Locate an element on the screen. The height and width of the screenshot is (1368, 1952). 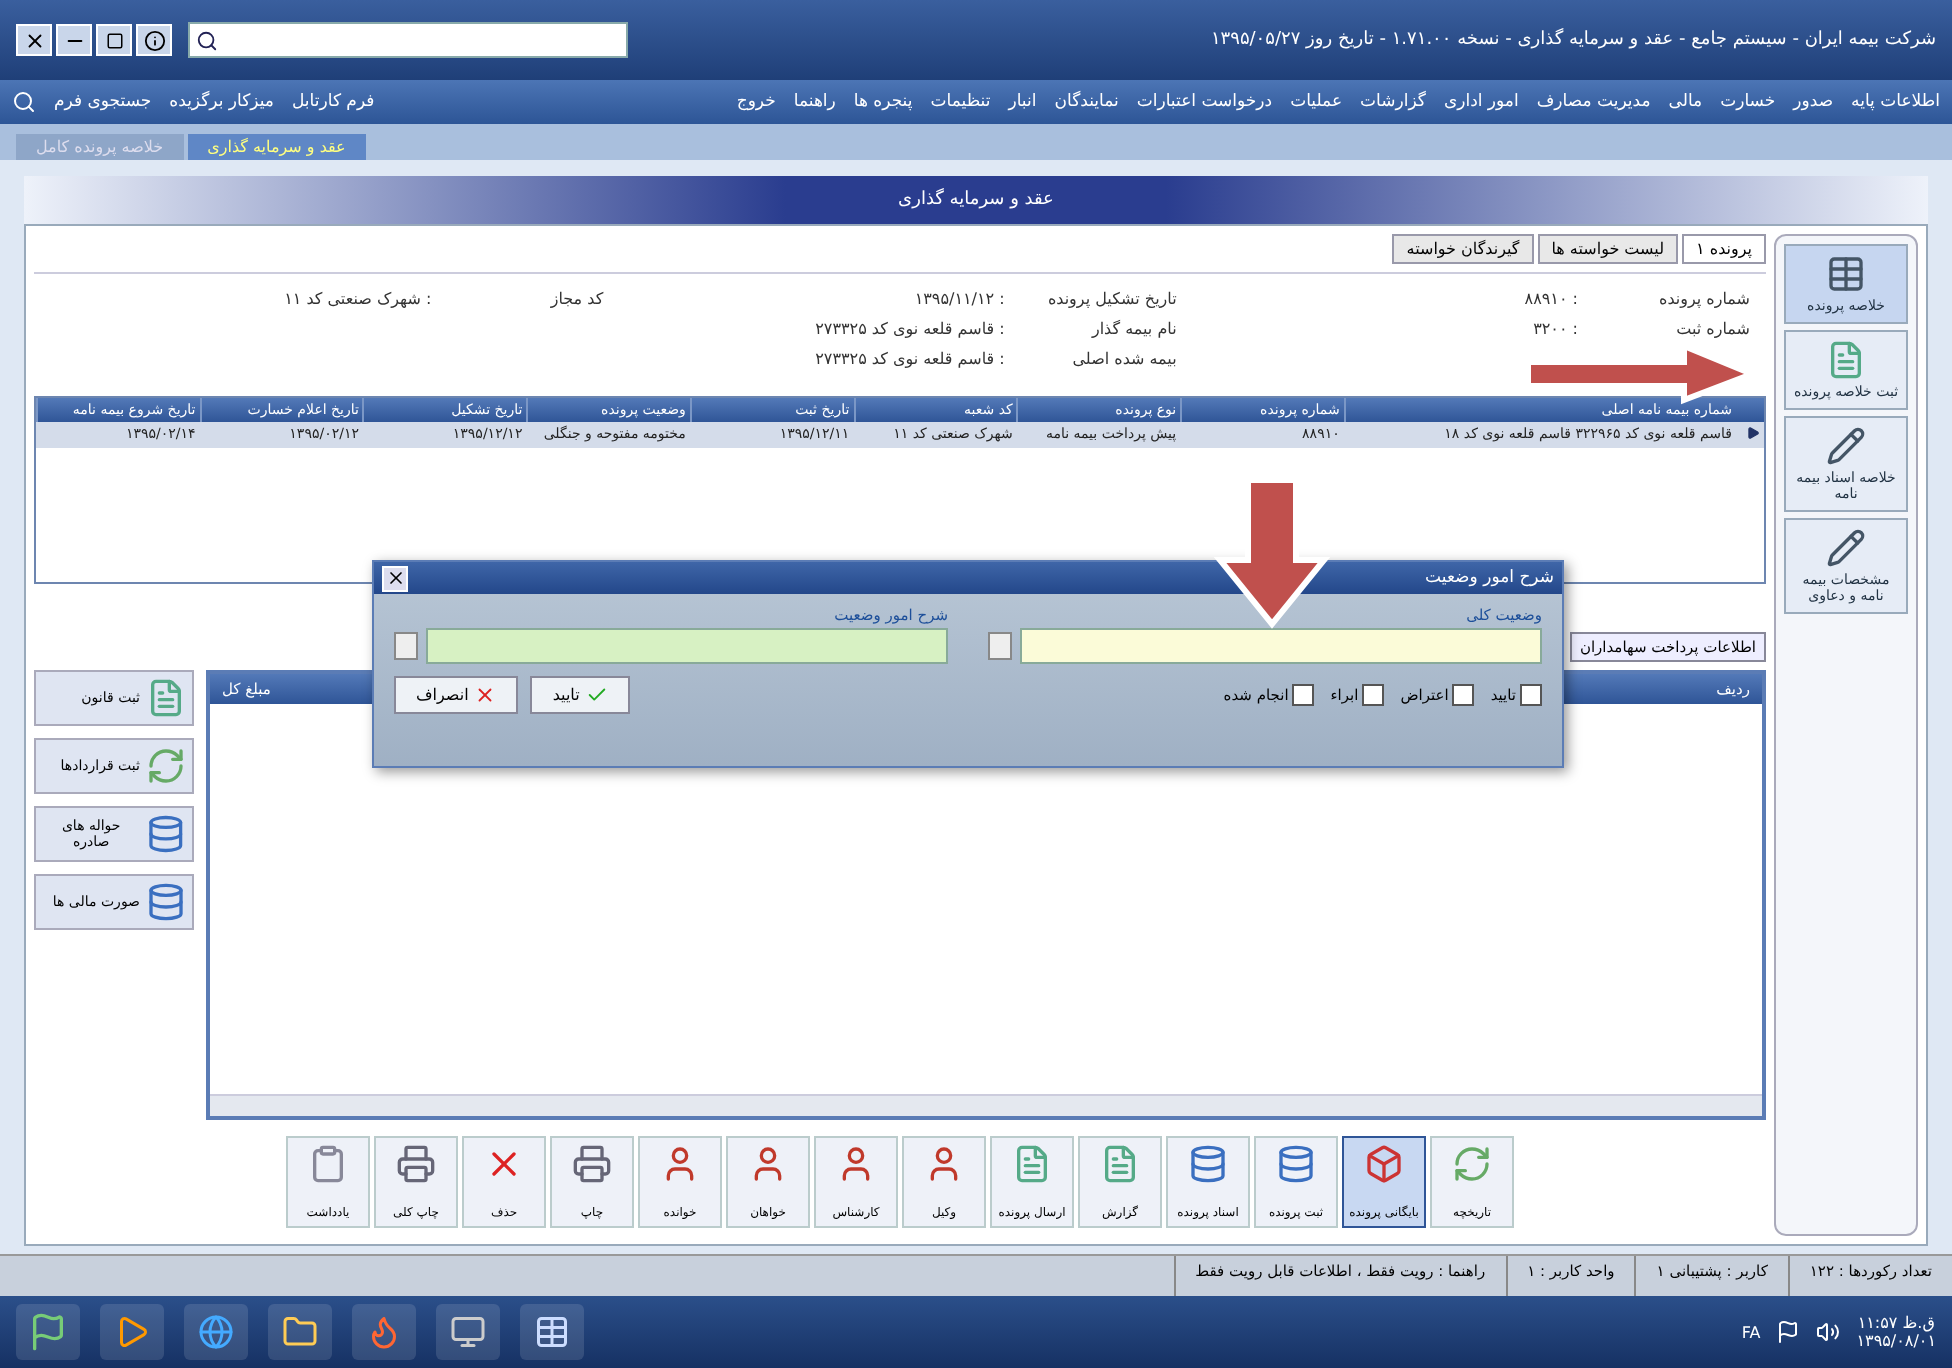
menu-item: انبار is located at coordinates (1022, 102).